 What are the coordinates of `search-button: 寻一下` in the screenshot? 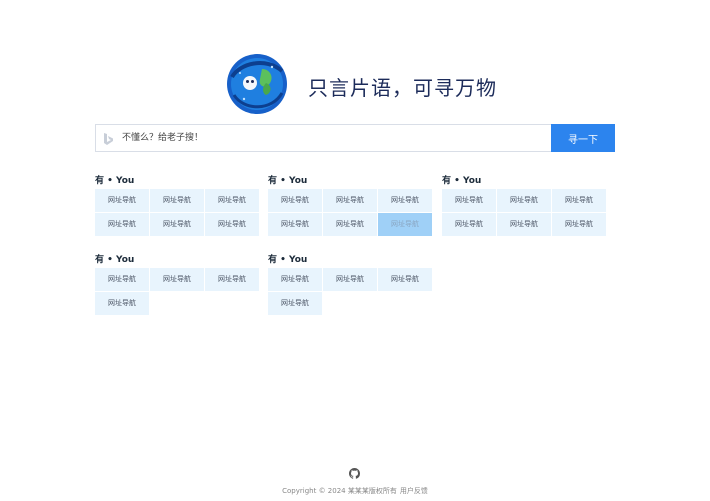 It's located at (583, 138).